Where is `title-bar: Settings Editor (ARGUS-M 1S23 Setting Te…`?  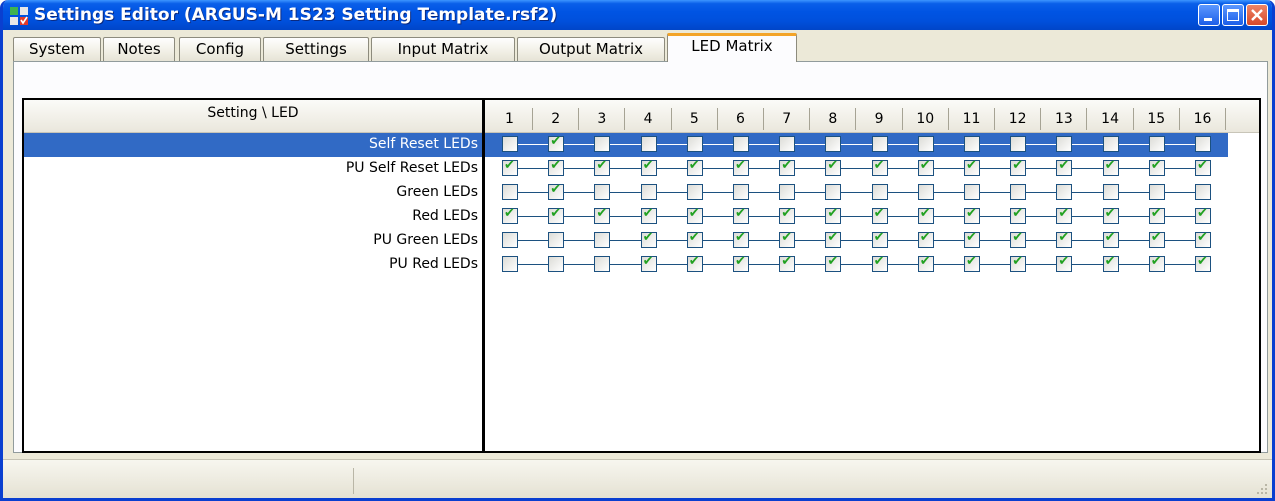
title-bar: Settings Editor (ARGUS-M 1S23 Setting Te… is located at coordinates (637, 15).